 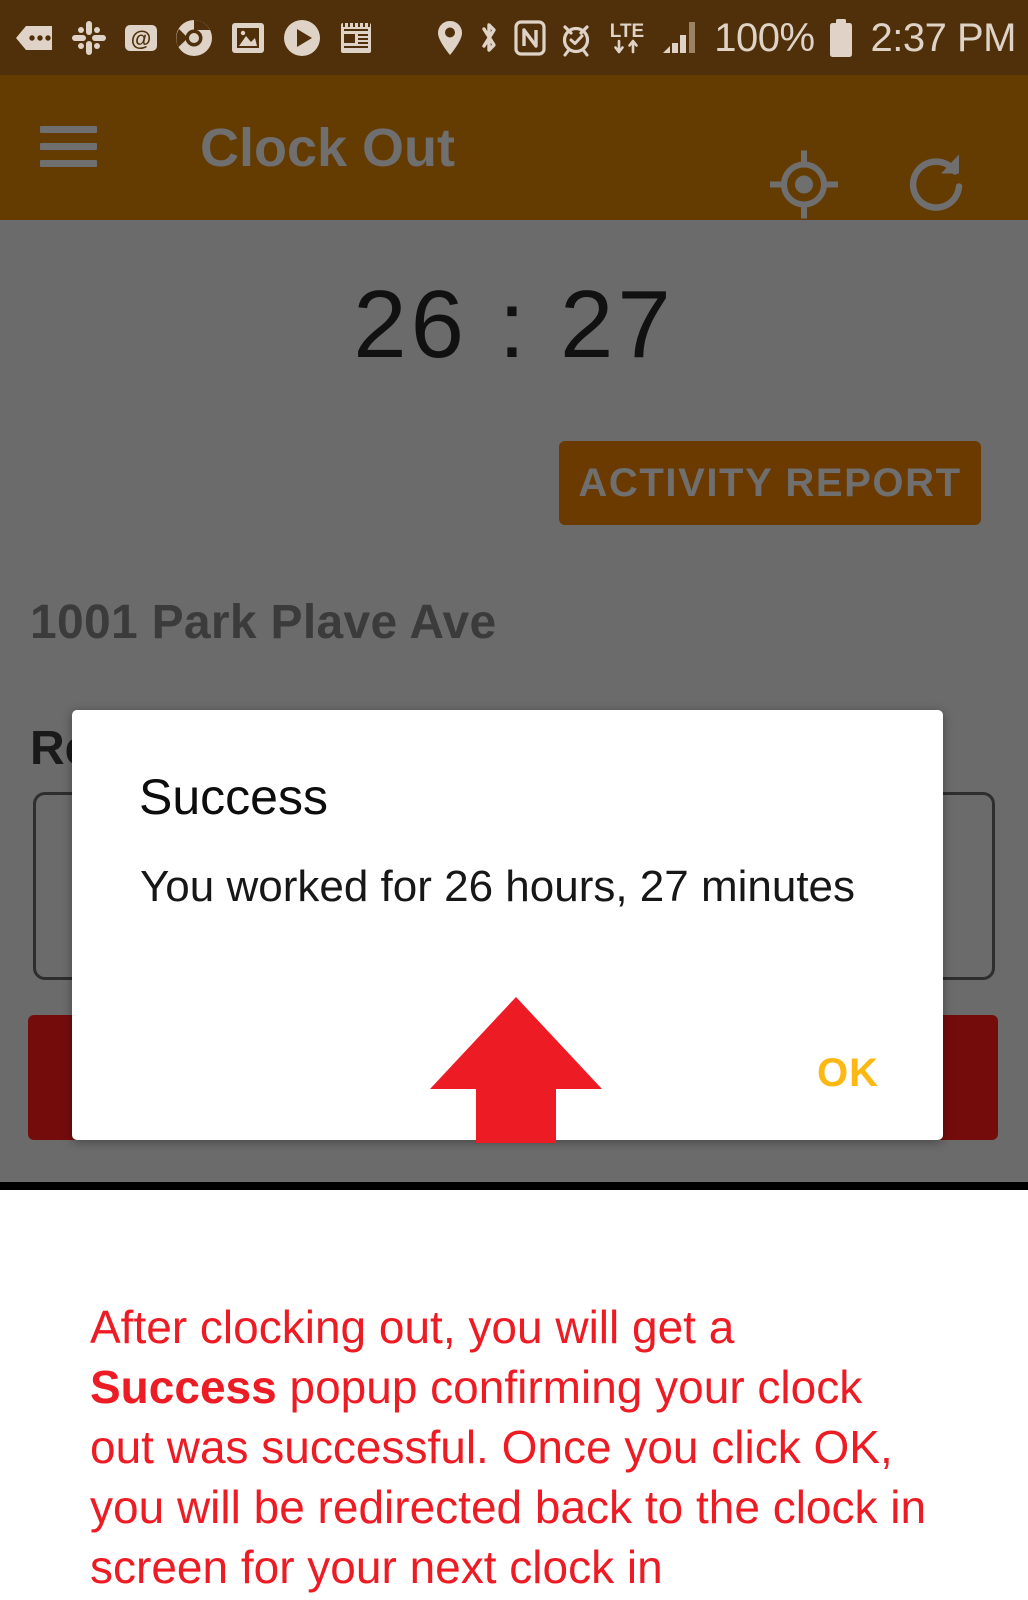 I want to click on notification-icon-group: @, so click(x=194, y=38).